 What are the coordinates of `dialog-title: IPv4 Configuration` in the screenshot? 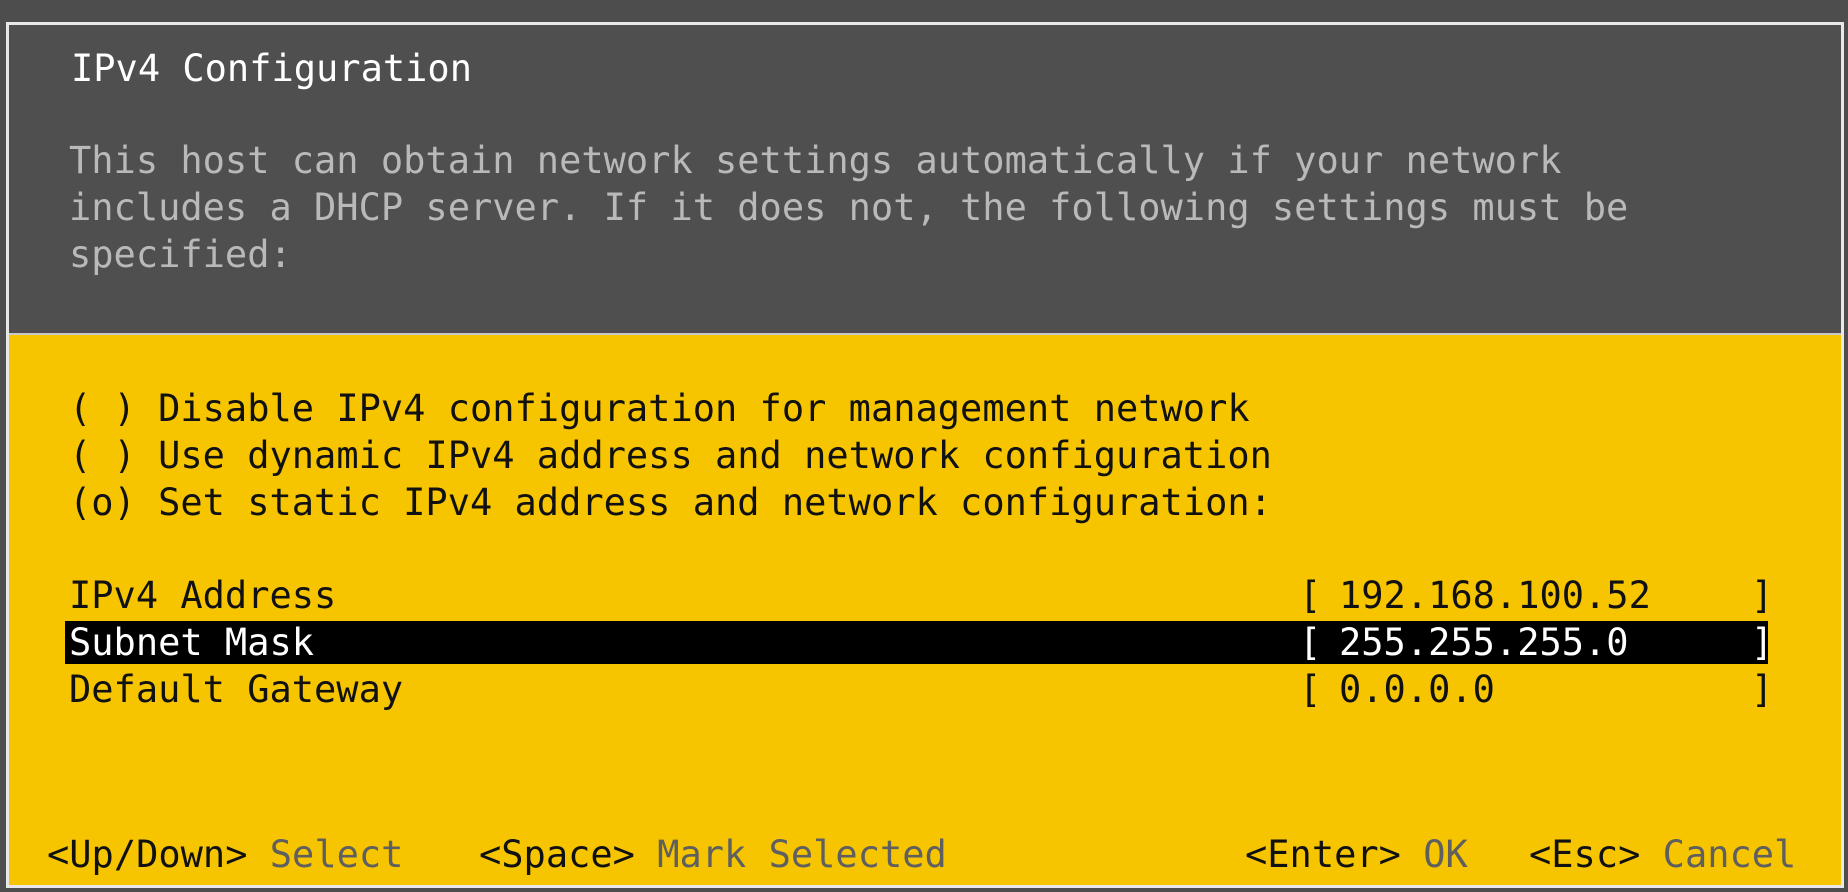 It's located at (271, 68).